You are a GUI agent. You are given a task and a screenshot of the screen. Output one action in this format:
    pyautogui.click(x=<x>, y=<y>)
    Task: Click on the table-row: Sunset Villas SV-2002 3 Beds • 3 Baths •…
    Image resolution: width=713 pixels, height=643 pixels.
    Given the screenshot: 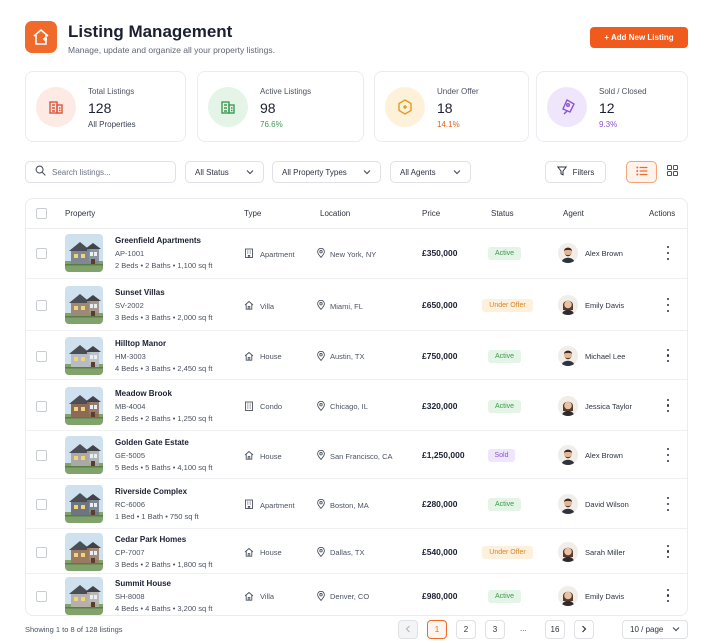 What is the action you would take?
    pyautogui.click(x=356, y=305)
    